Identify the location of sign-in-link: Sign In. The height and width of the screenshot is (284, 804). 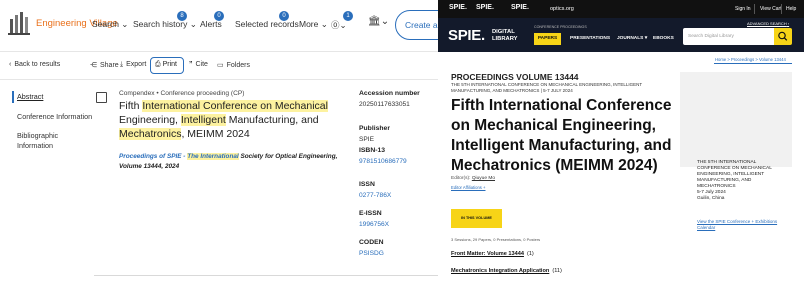
(743, 9).